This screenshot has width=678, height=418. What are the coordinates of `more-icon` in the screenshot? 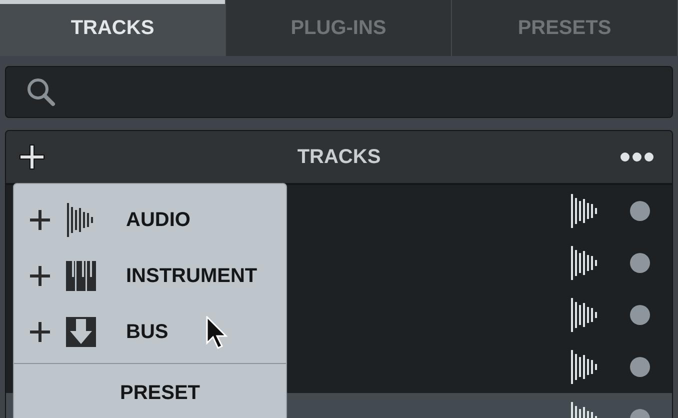 It's located at (637, 157).